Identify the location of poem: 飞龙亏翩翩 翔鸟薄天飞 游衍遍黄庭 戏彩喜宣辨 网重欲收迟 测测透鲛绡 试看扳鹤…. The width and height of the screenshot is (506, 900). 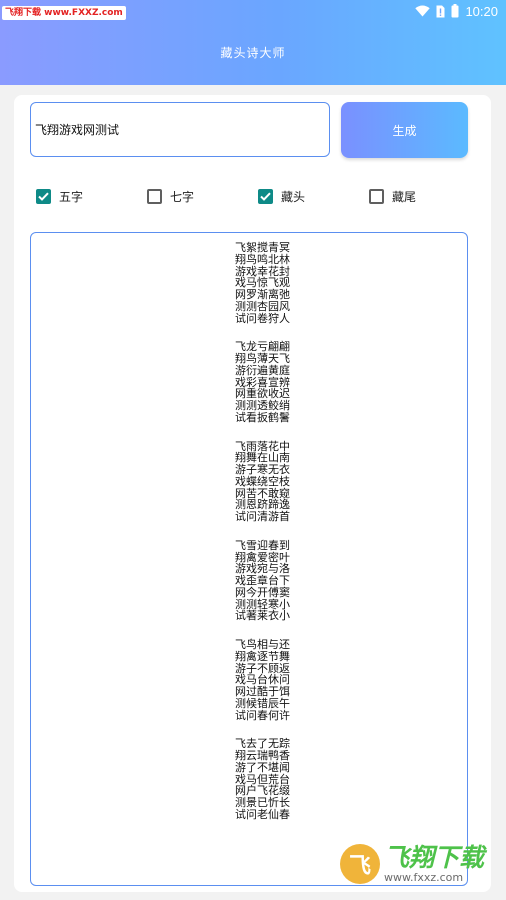
(295, 382).